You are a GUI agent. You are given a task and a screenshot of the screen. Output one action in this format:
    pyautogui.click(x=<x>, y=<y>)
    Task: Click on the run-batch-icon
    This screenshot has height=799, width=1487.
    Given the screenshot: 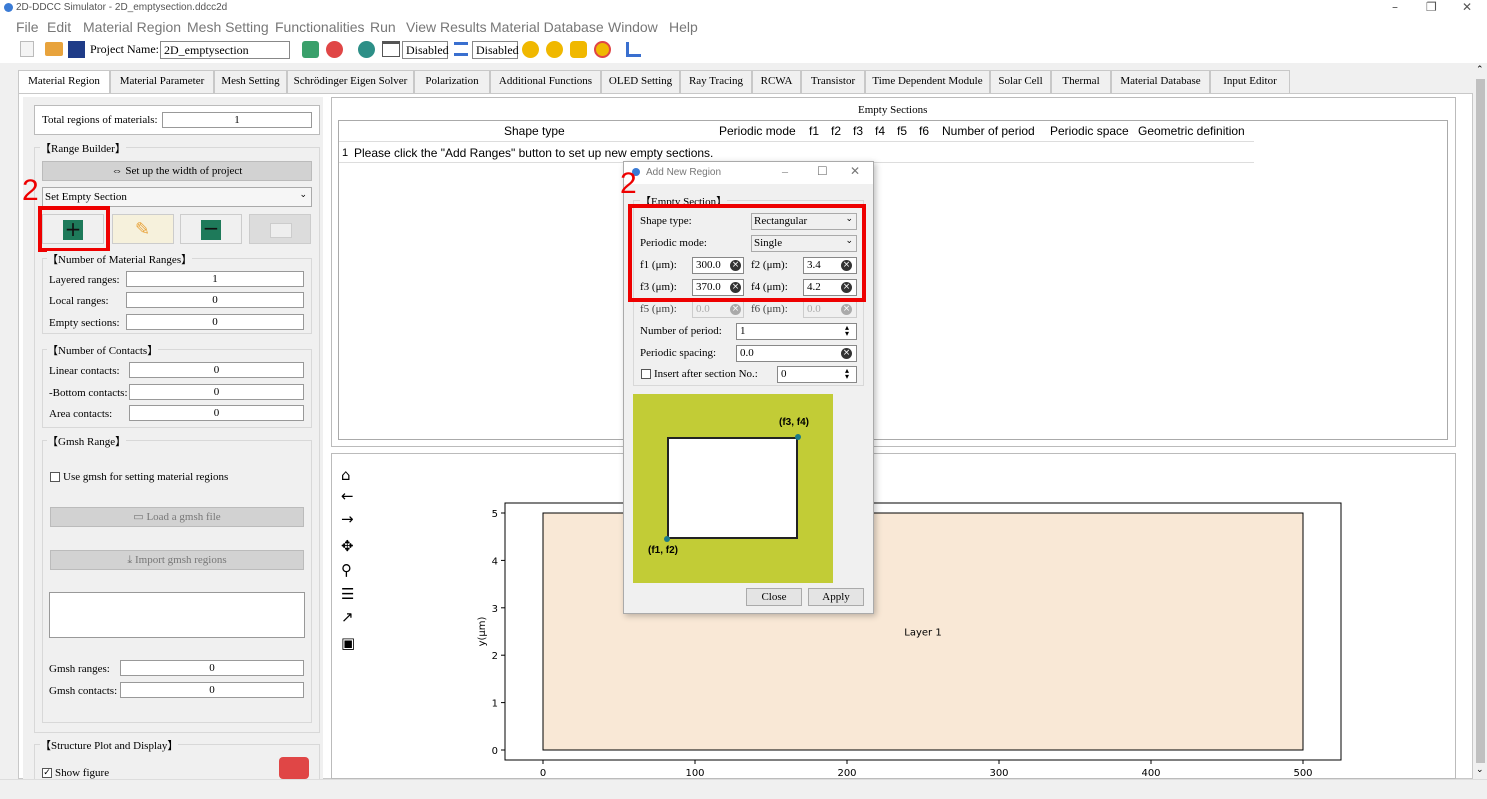 What is the action you would take?
    pyautogui.click(x=578, y=49)
    